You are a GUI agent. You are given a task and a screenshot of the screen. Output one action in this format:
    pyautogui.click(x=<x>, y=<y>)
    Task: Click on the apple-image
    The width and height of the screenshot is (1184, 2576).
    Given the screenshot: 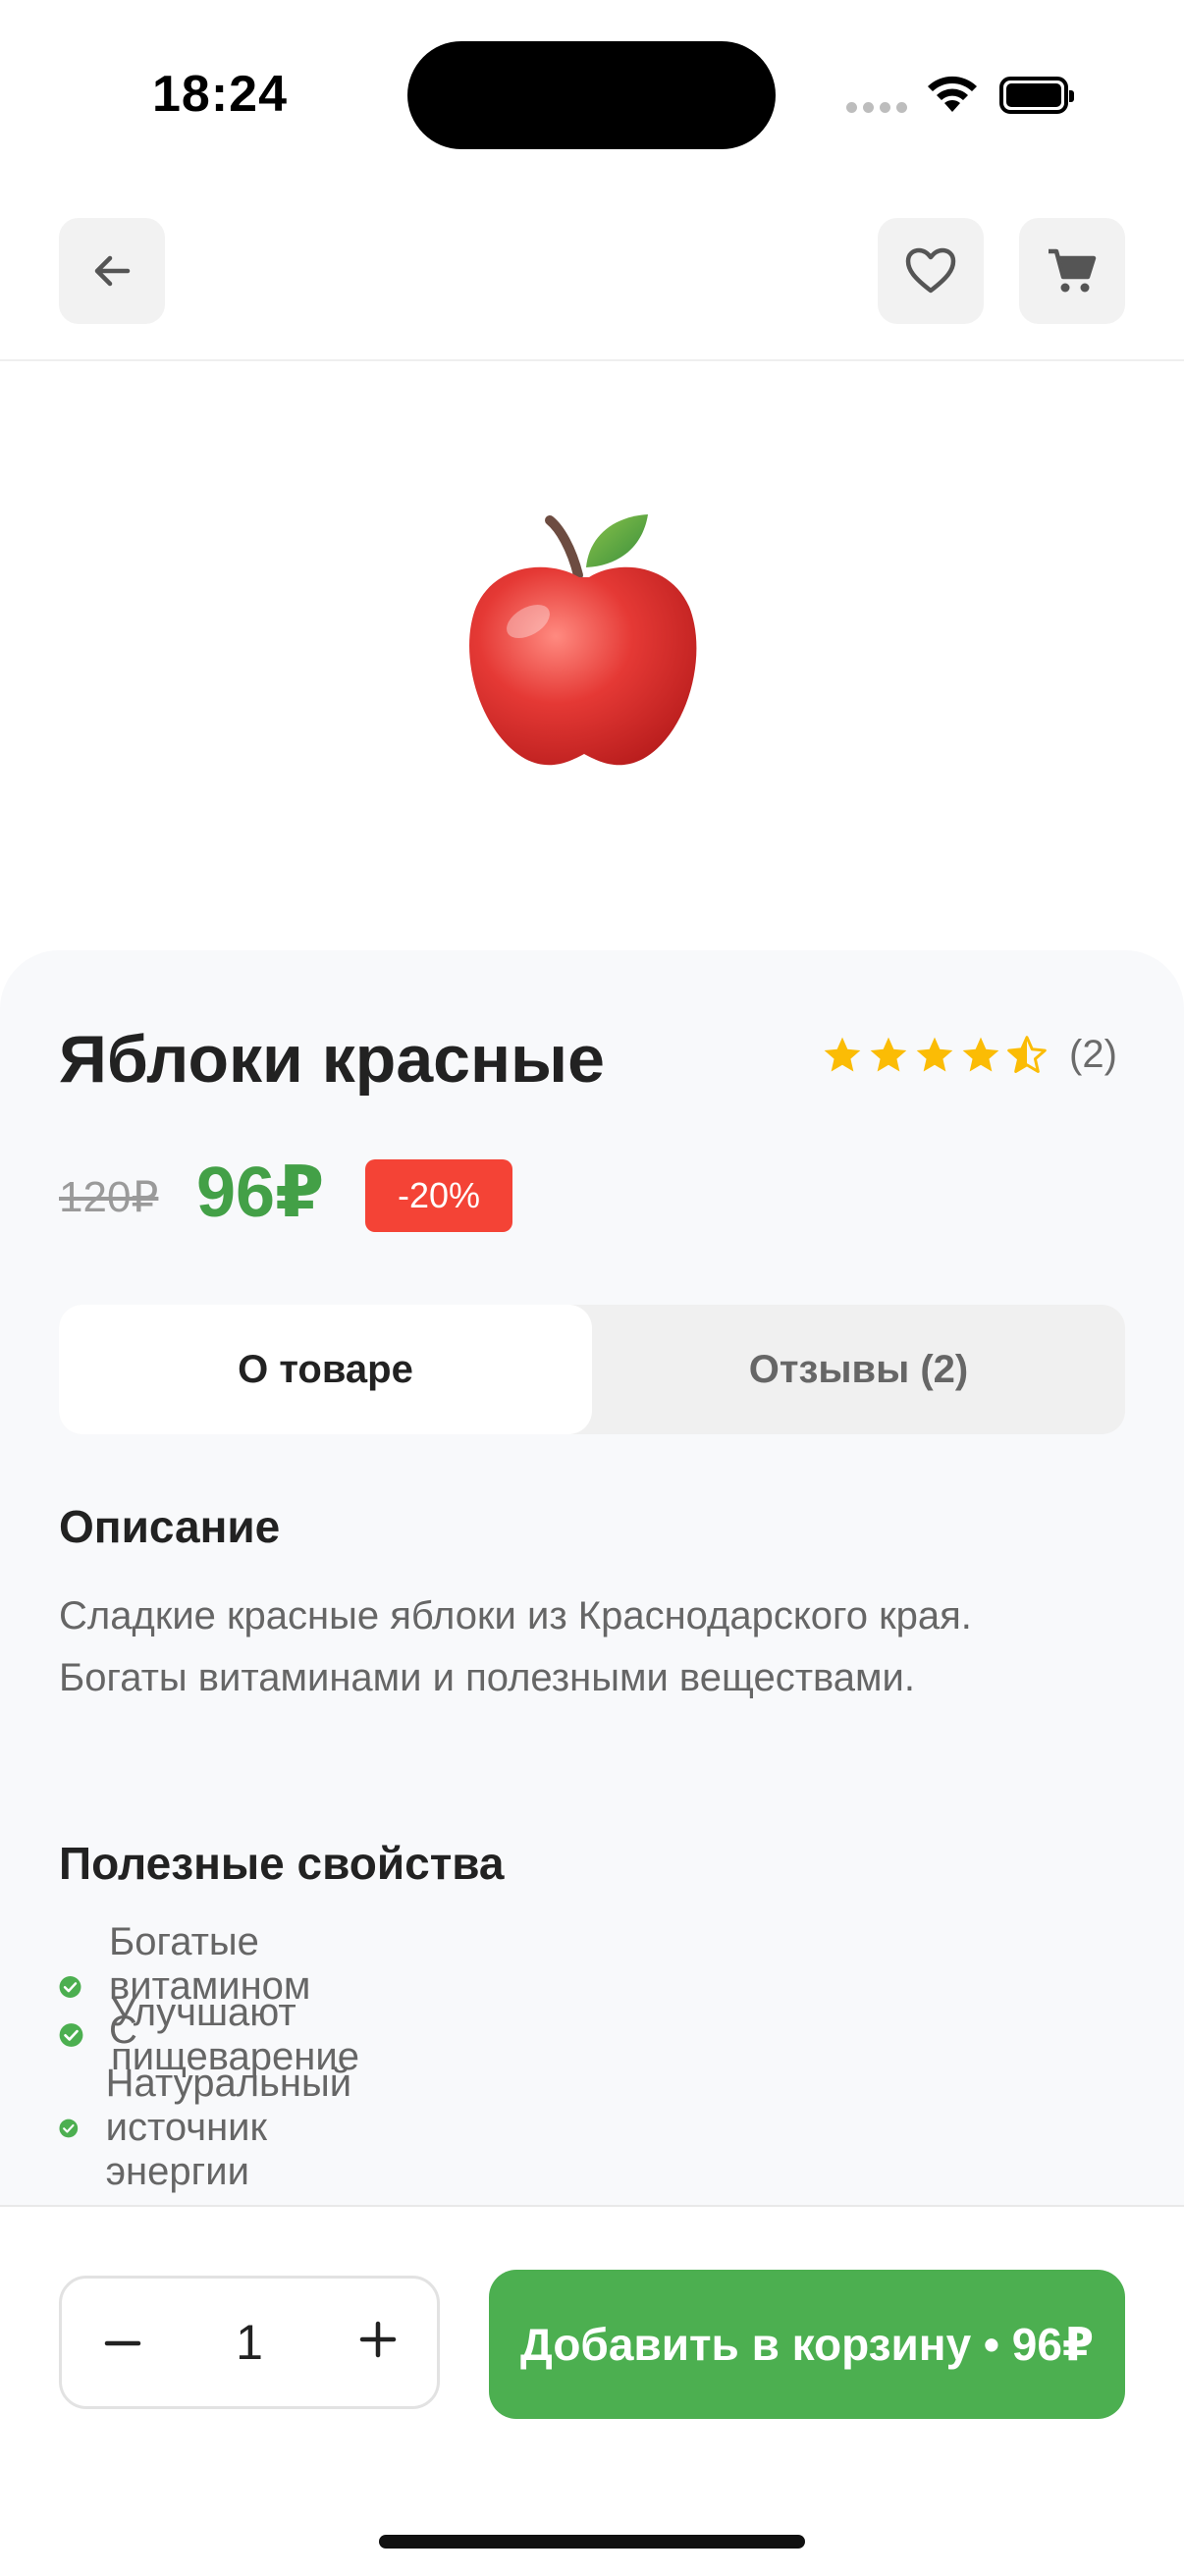 What is the action you would take?
    pyautogui.click(x=583, y=640)
    